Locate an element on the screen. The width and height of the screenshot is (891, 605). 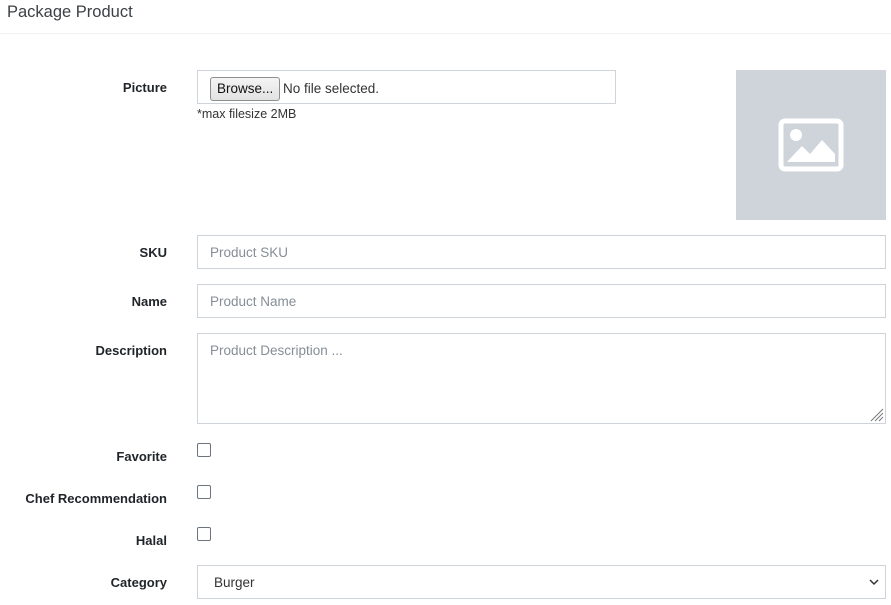
sku-label: SKU is located at coordinates (153, 252).